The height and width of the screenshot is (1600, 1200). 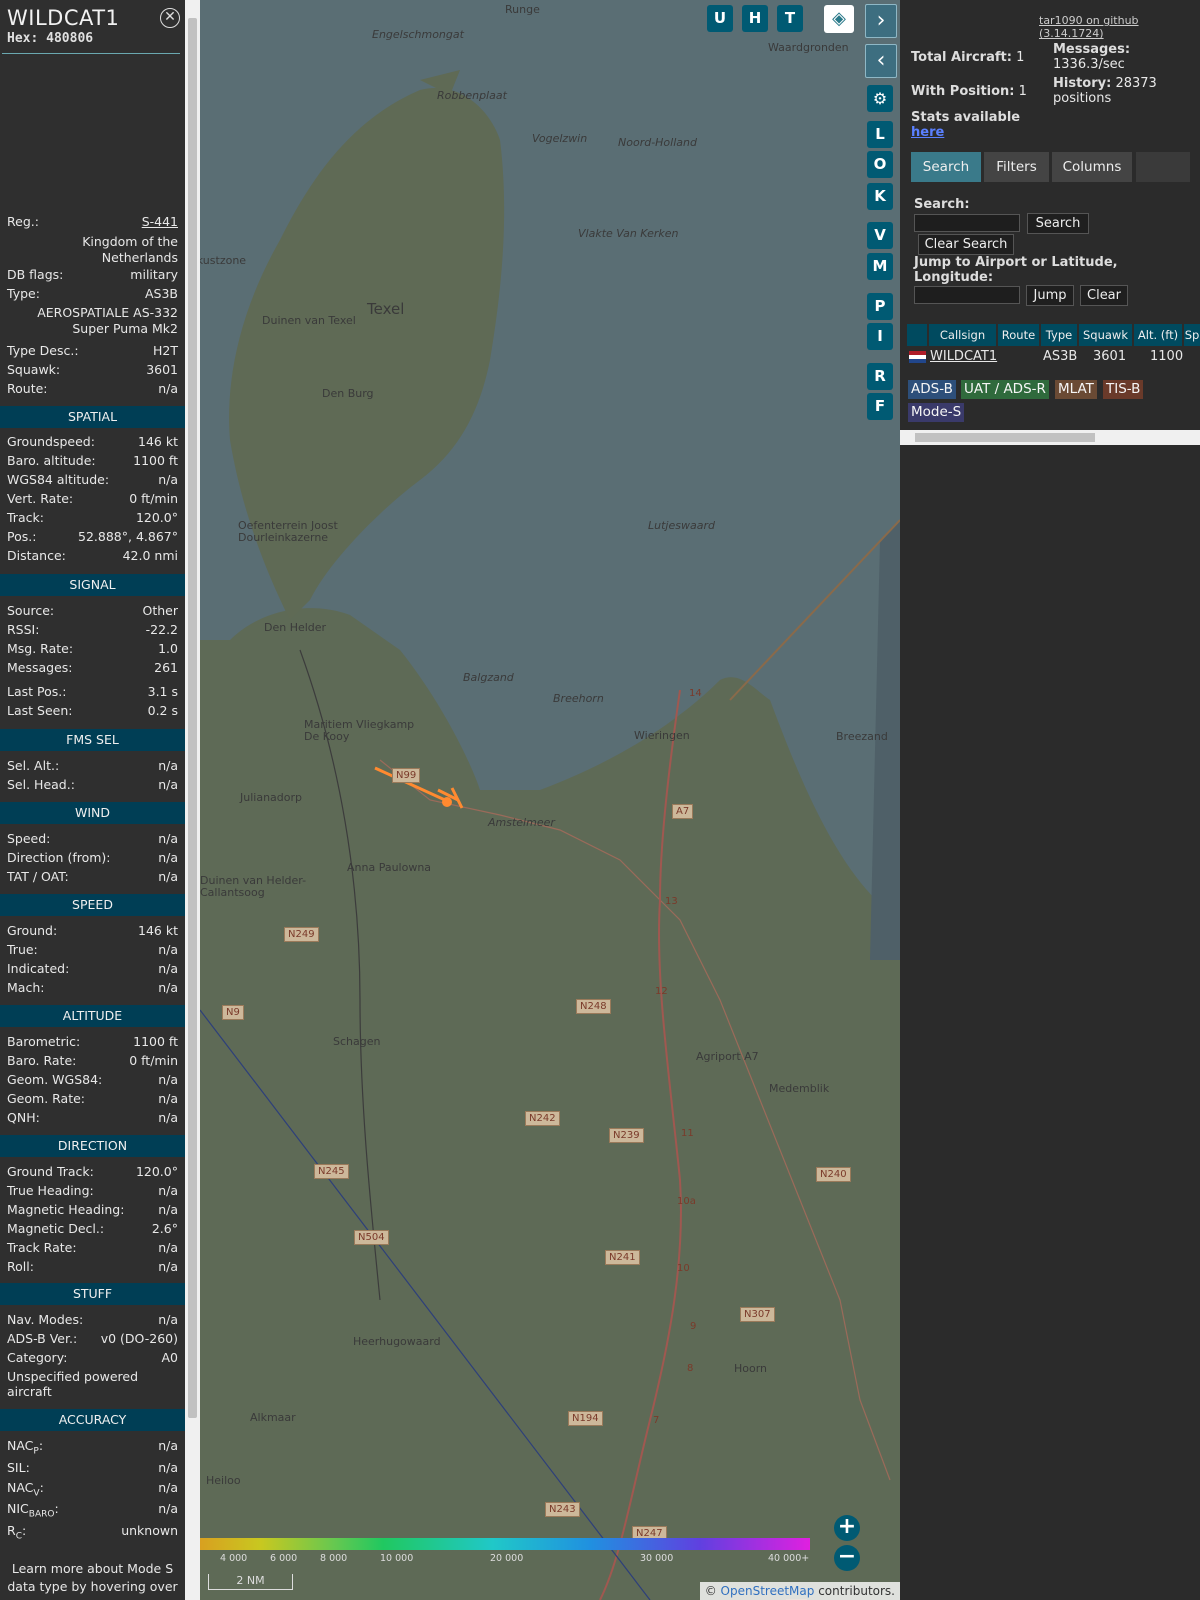 What do you see at coordinates (847, 1528) in the screenshot?
I see `zoom-in-button: +` at bounding box center [847, 1528].